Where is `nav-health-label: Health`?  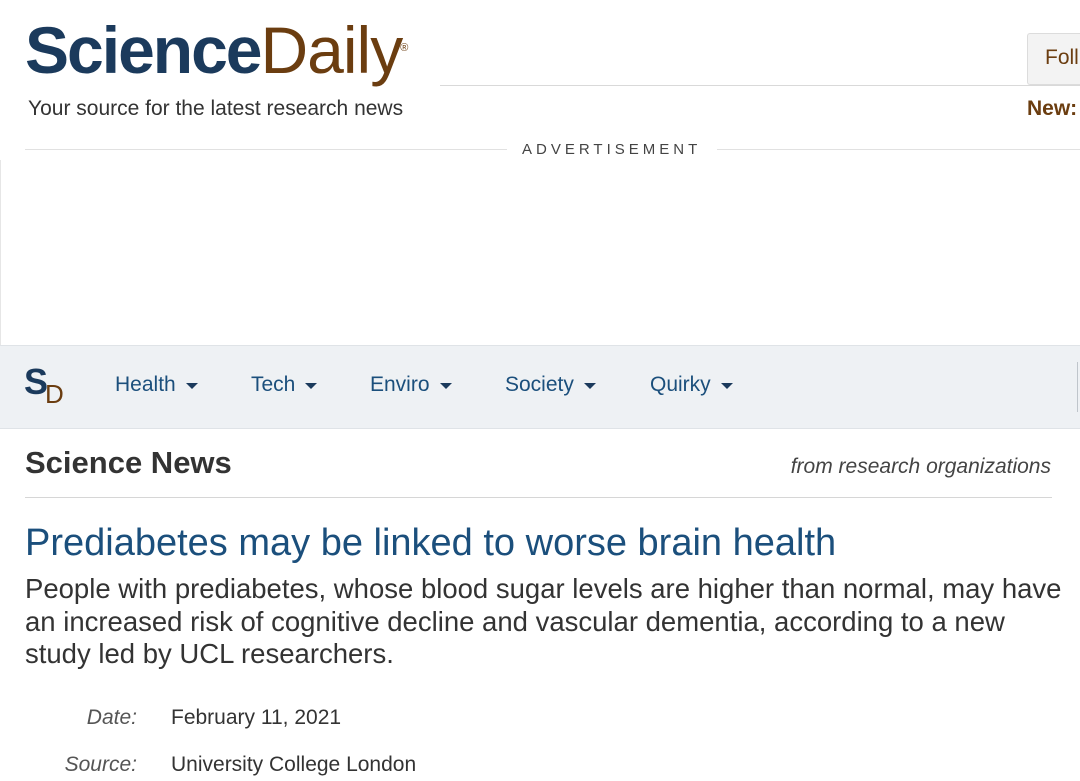 nav-health-label: Health is located at coordinates (145, 384).